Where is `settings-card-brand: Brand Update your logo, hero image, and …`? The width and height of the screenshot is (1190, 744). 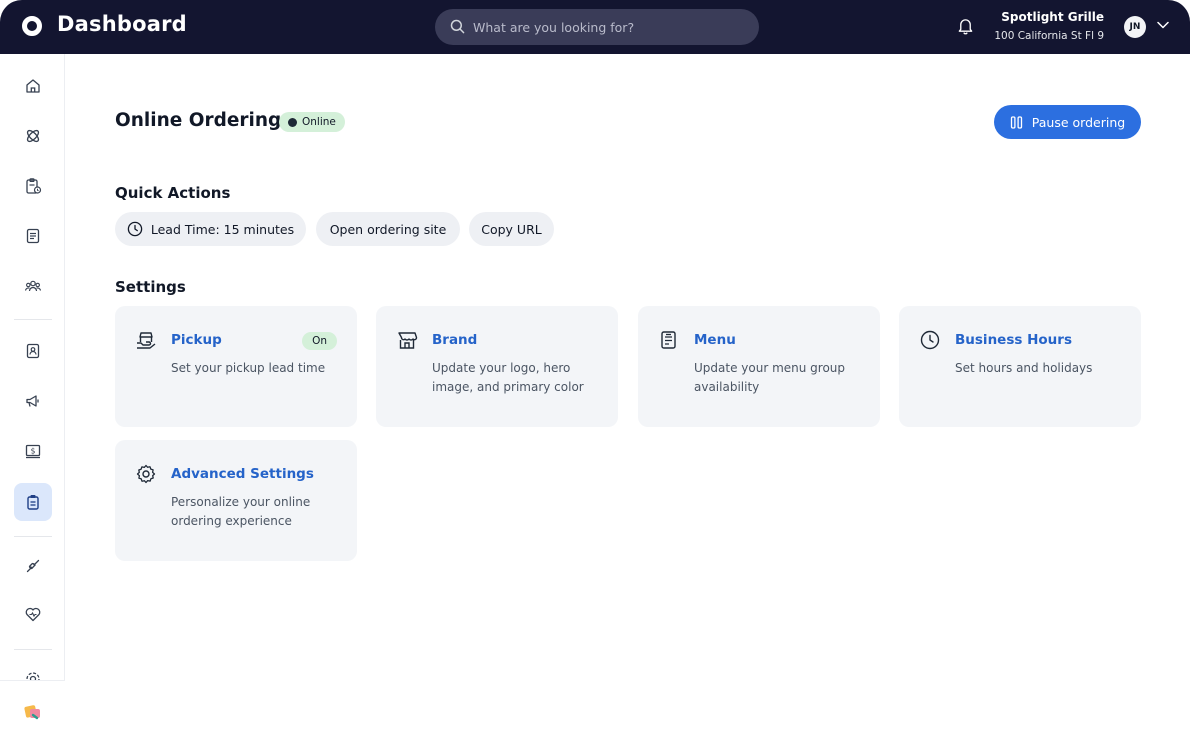 settings-card-brand: Brand Update your logo, hero image, and … is located at coordinates (497, 366).